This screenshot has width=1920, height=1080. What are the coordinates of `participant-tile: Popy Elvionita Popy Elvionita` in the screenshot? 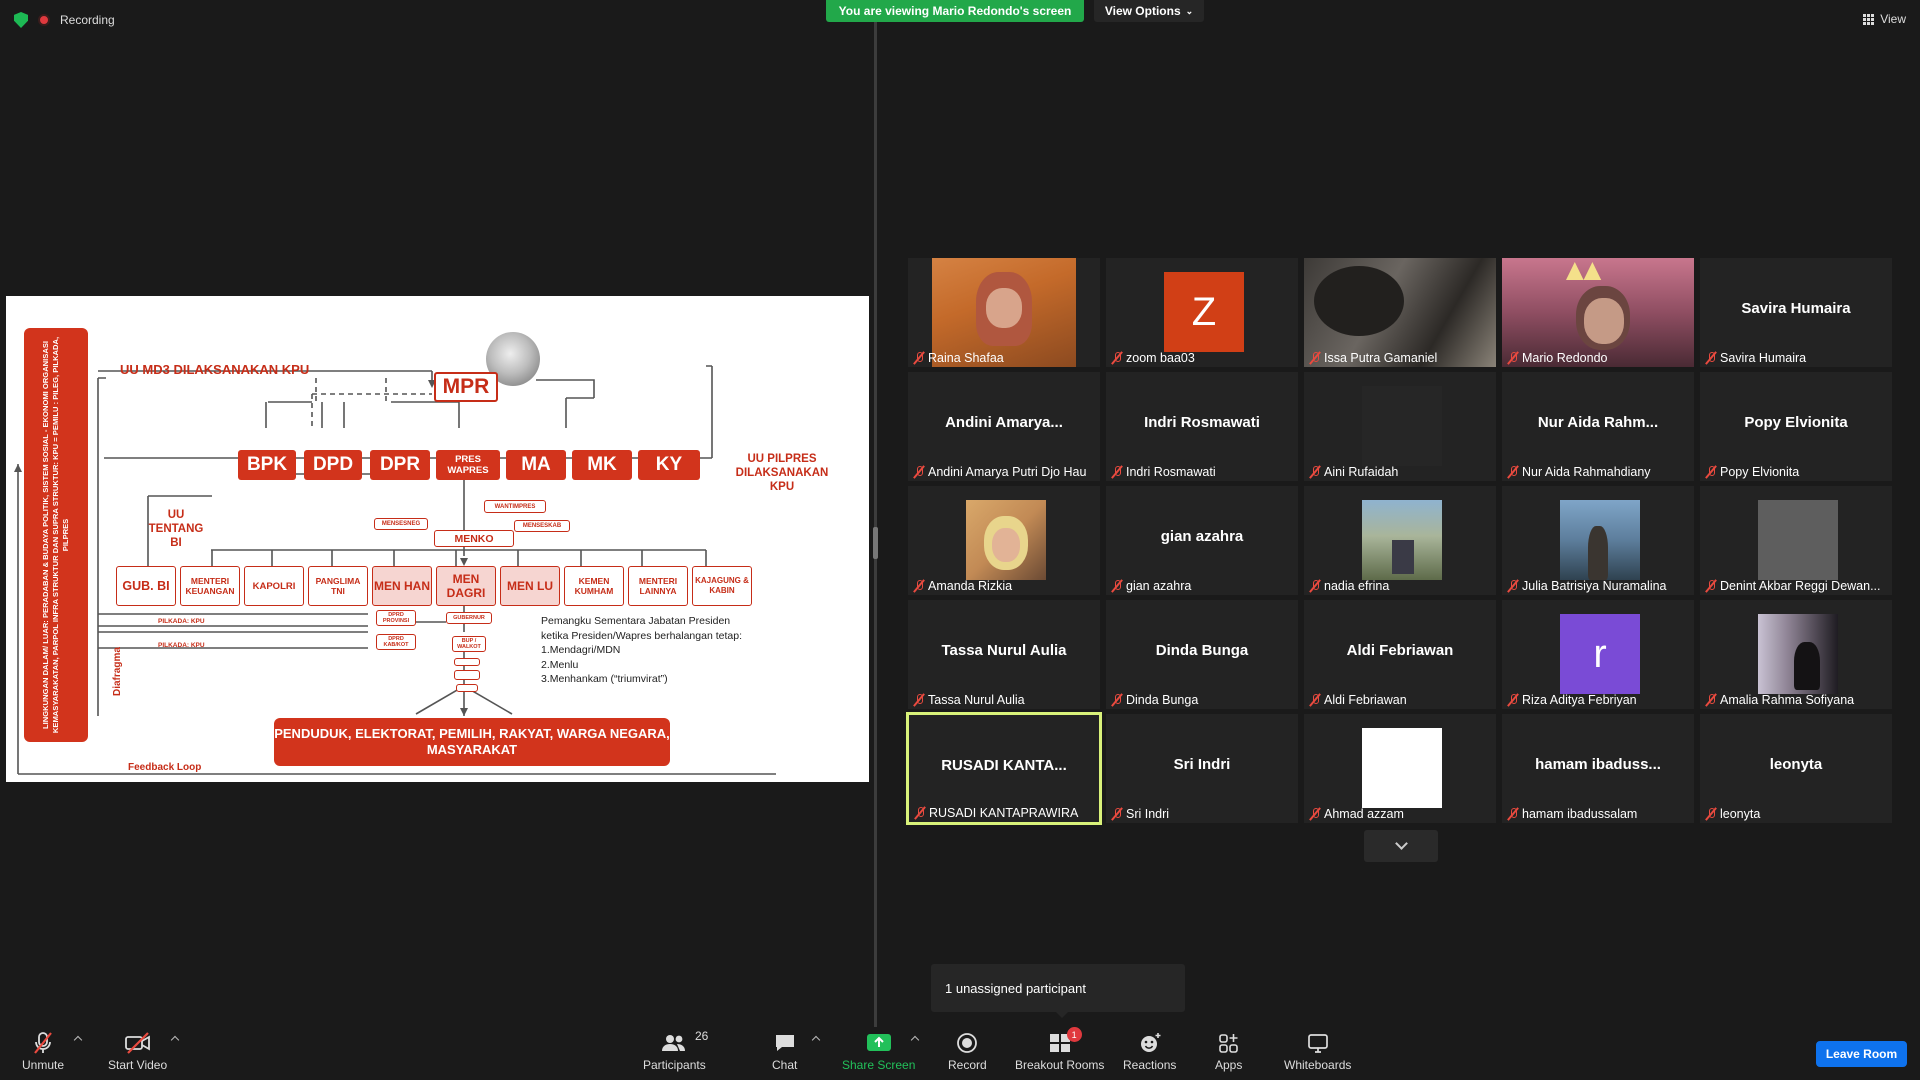 It's located at (1796, 426).